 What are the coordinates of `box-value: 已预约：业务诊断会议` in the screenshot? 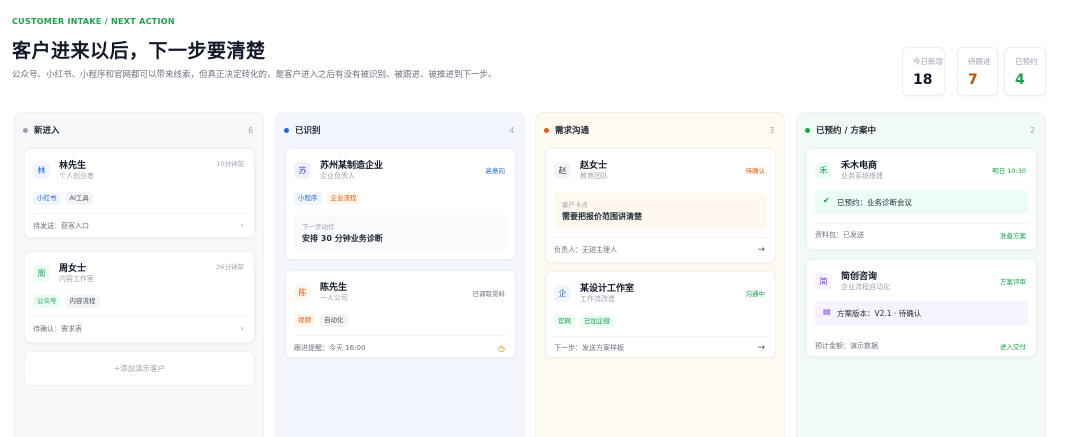 It's located at (874, 202).